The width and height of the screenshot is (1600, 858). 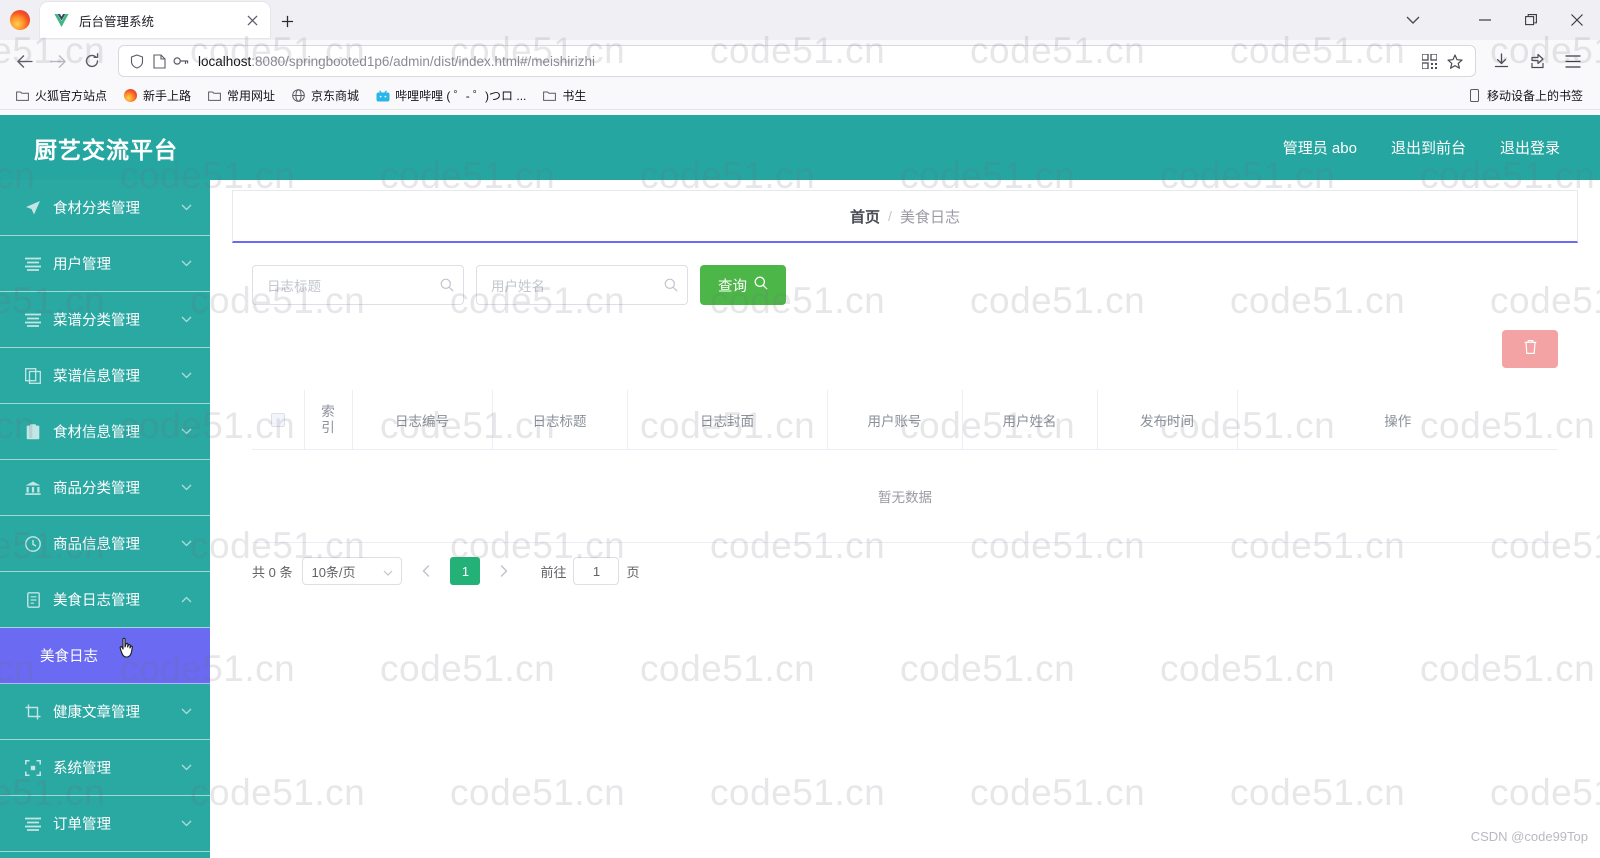 What do you see at coordinates (128, 649) in the screenshot?
I see `mouse-cursor` at bounding box center [128, 649].